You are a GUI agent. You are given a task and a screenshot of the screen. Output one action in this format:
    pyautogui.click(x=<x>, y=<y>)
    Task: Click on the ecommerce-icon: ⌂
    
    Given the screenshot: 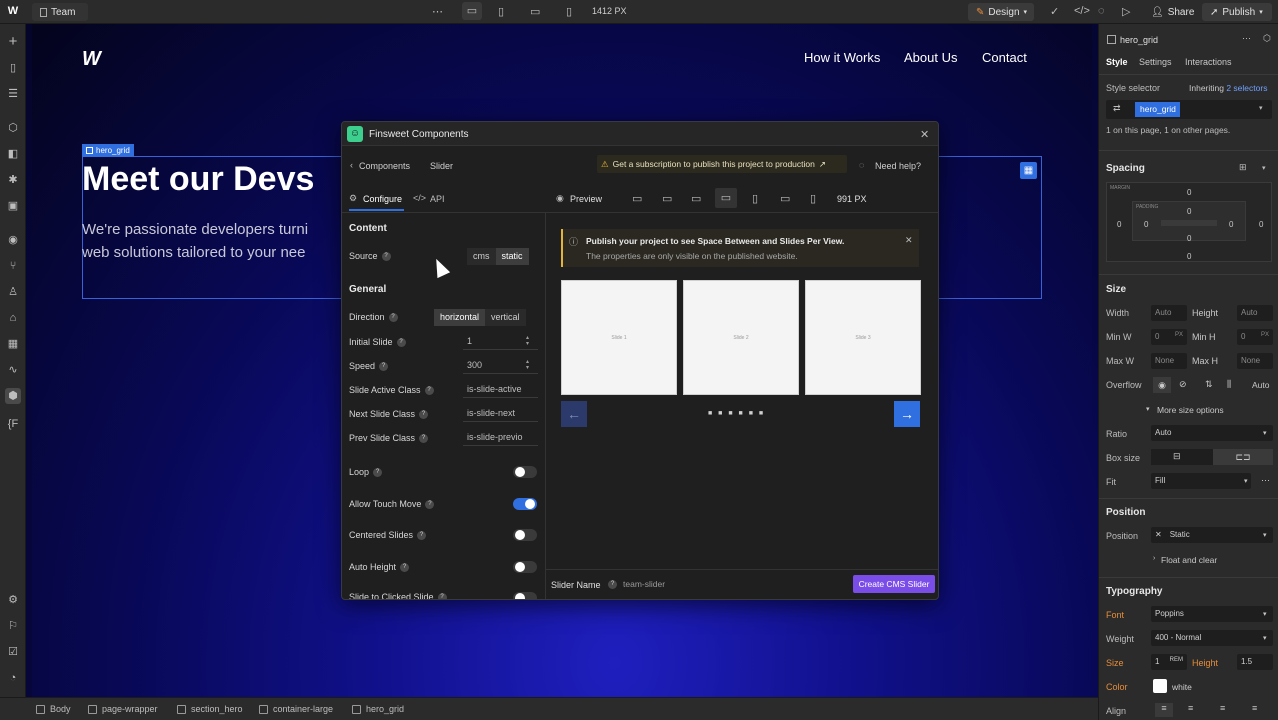 What is the action you would take?
    pyautogui.click(x=13, y=318)
    